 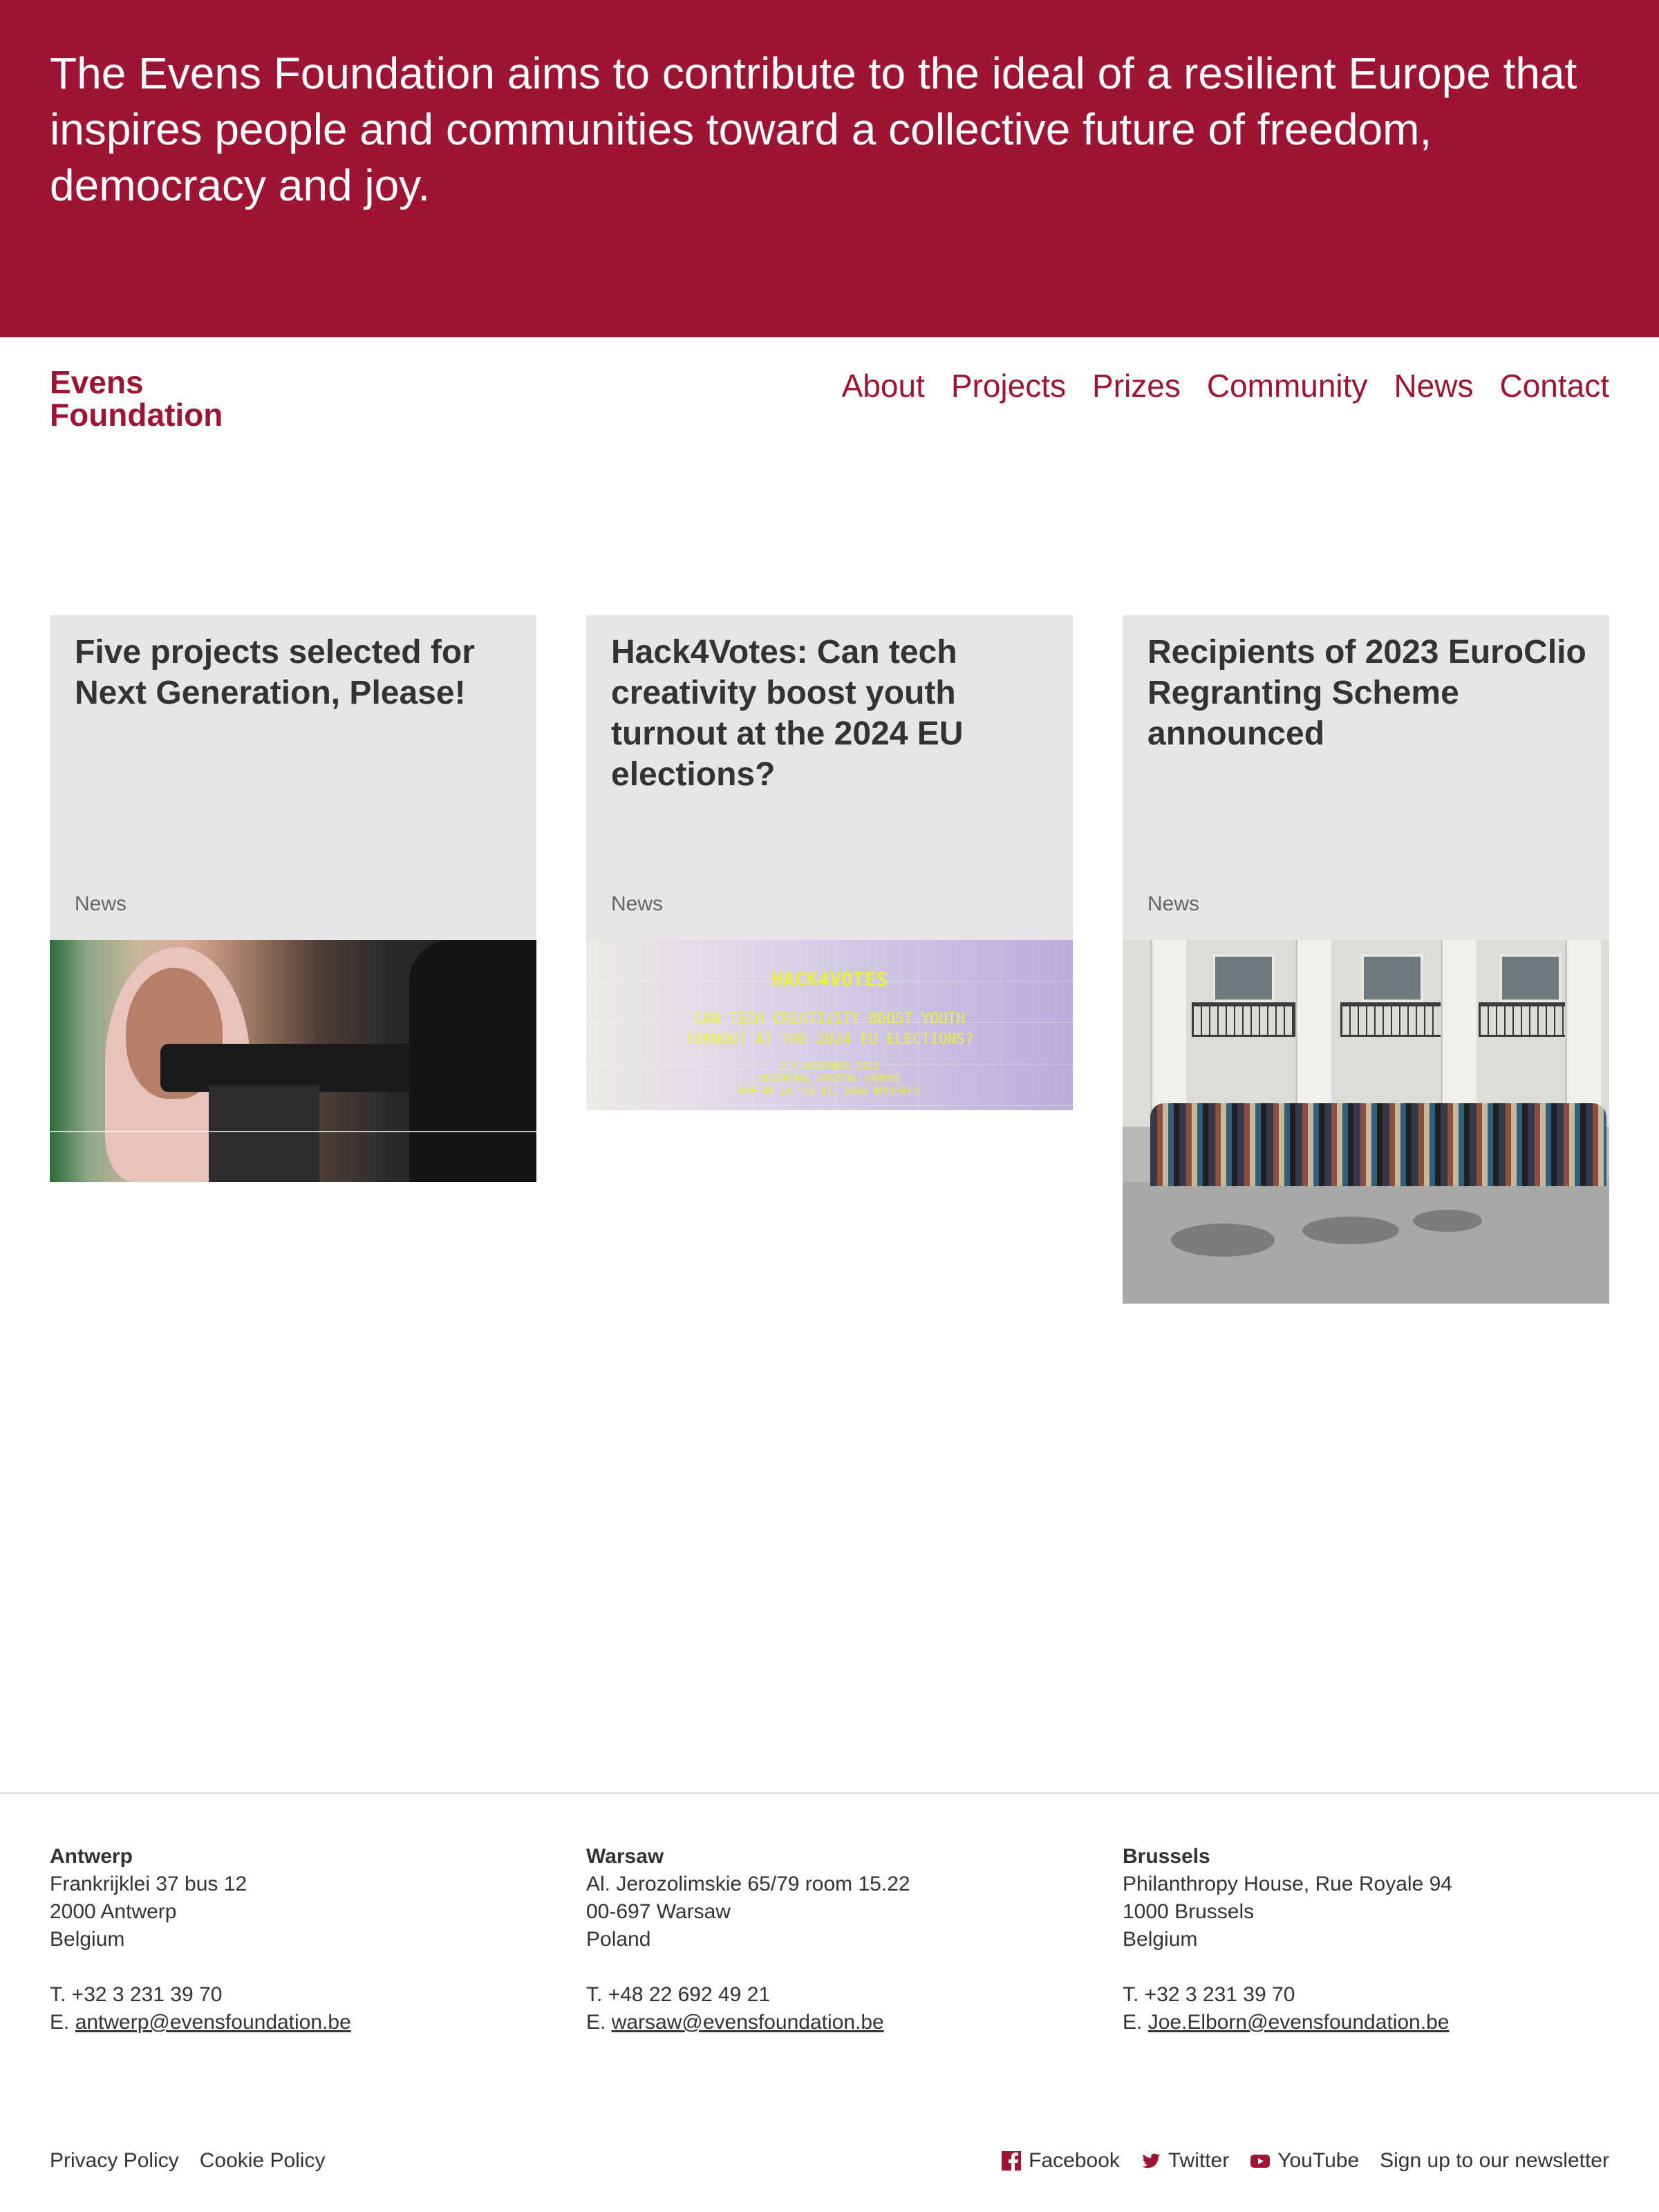 I want to click on office-address-line: 2000 Antwerp, so click(x=114, y=1911).